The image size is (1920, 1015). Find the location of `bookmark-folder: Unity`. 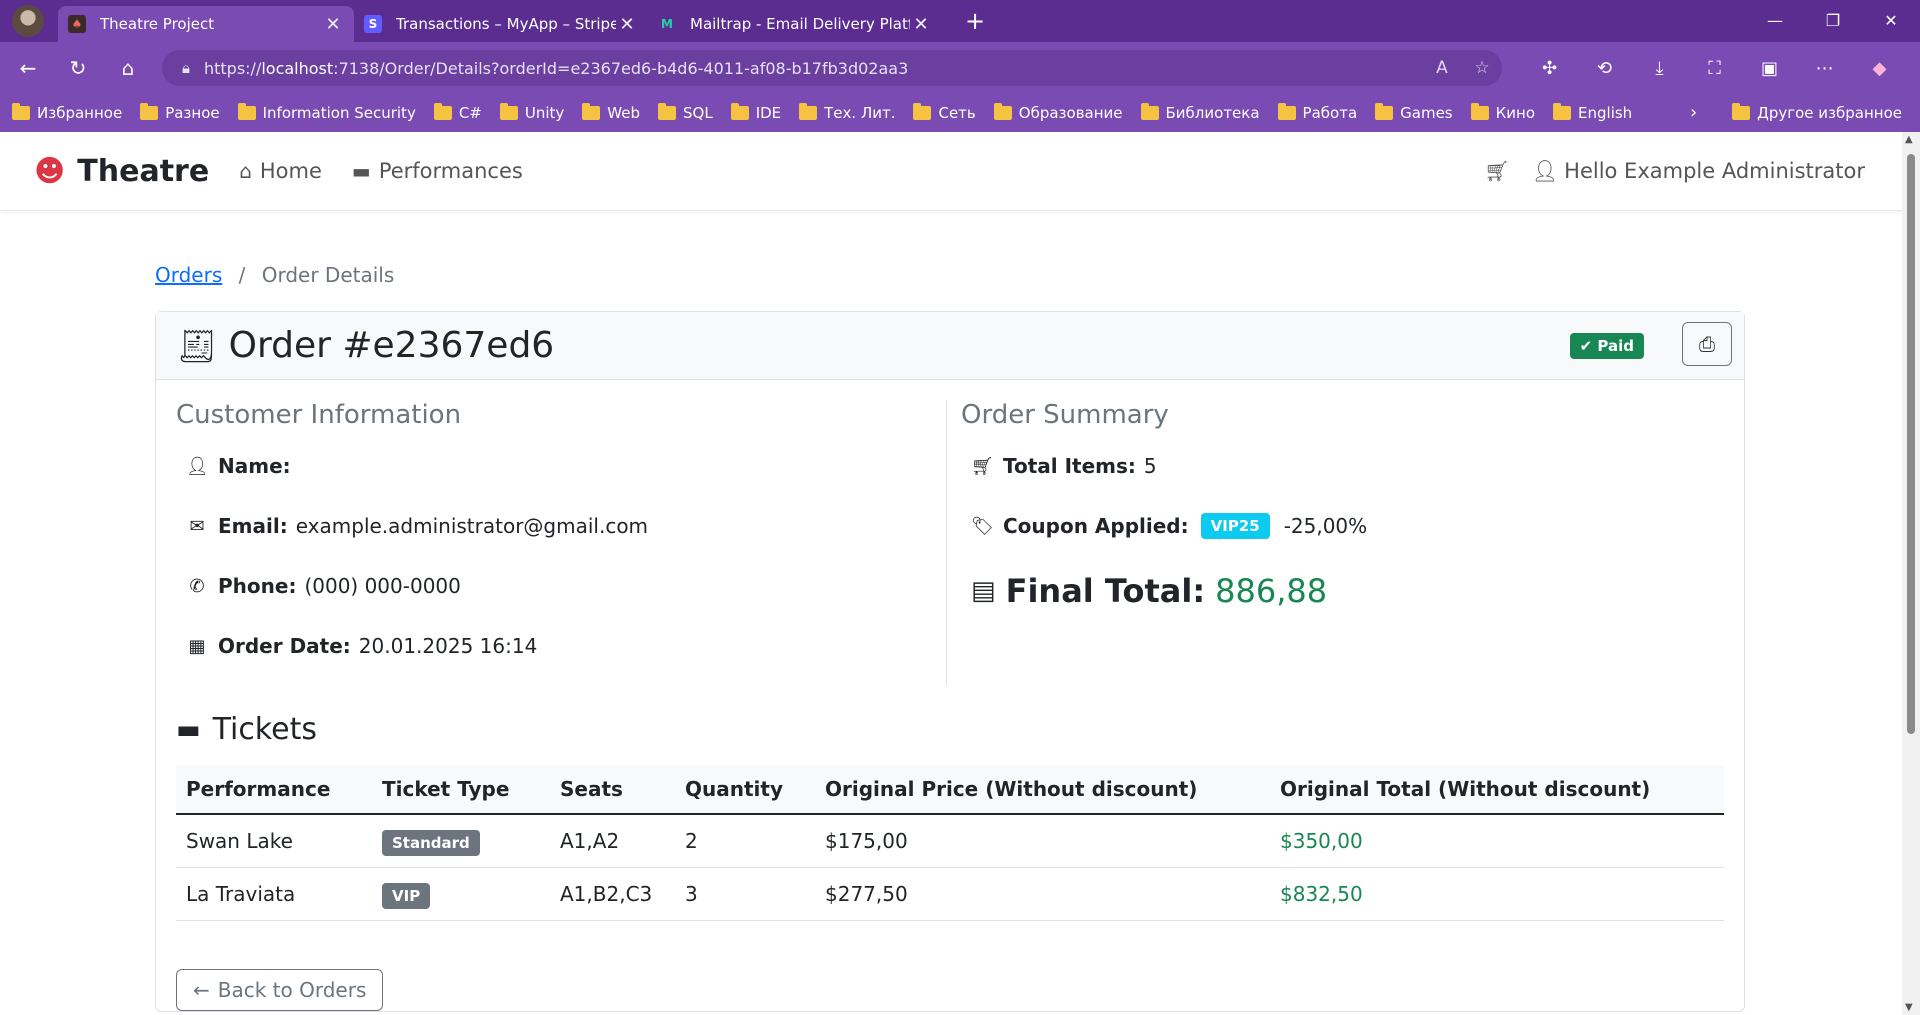

bookmark-folder: Unity is located at coordinates (531, 112).